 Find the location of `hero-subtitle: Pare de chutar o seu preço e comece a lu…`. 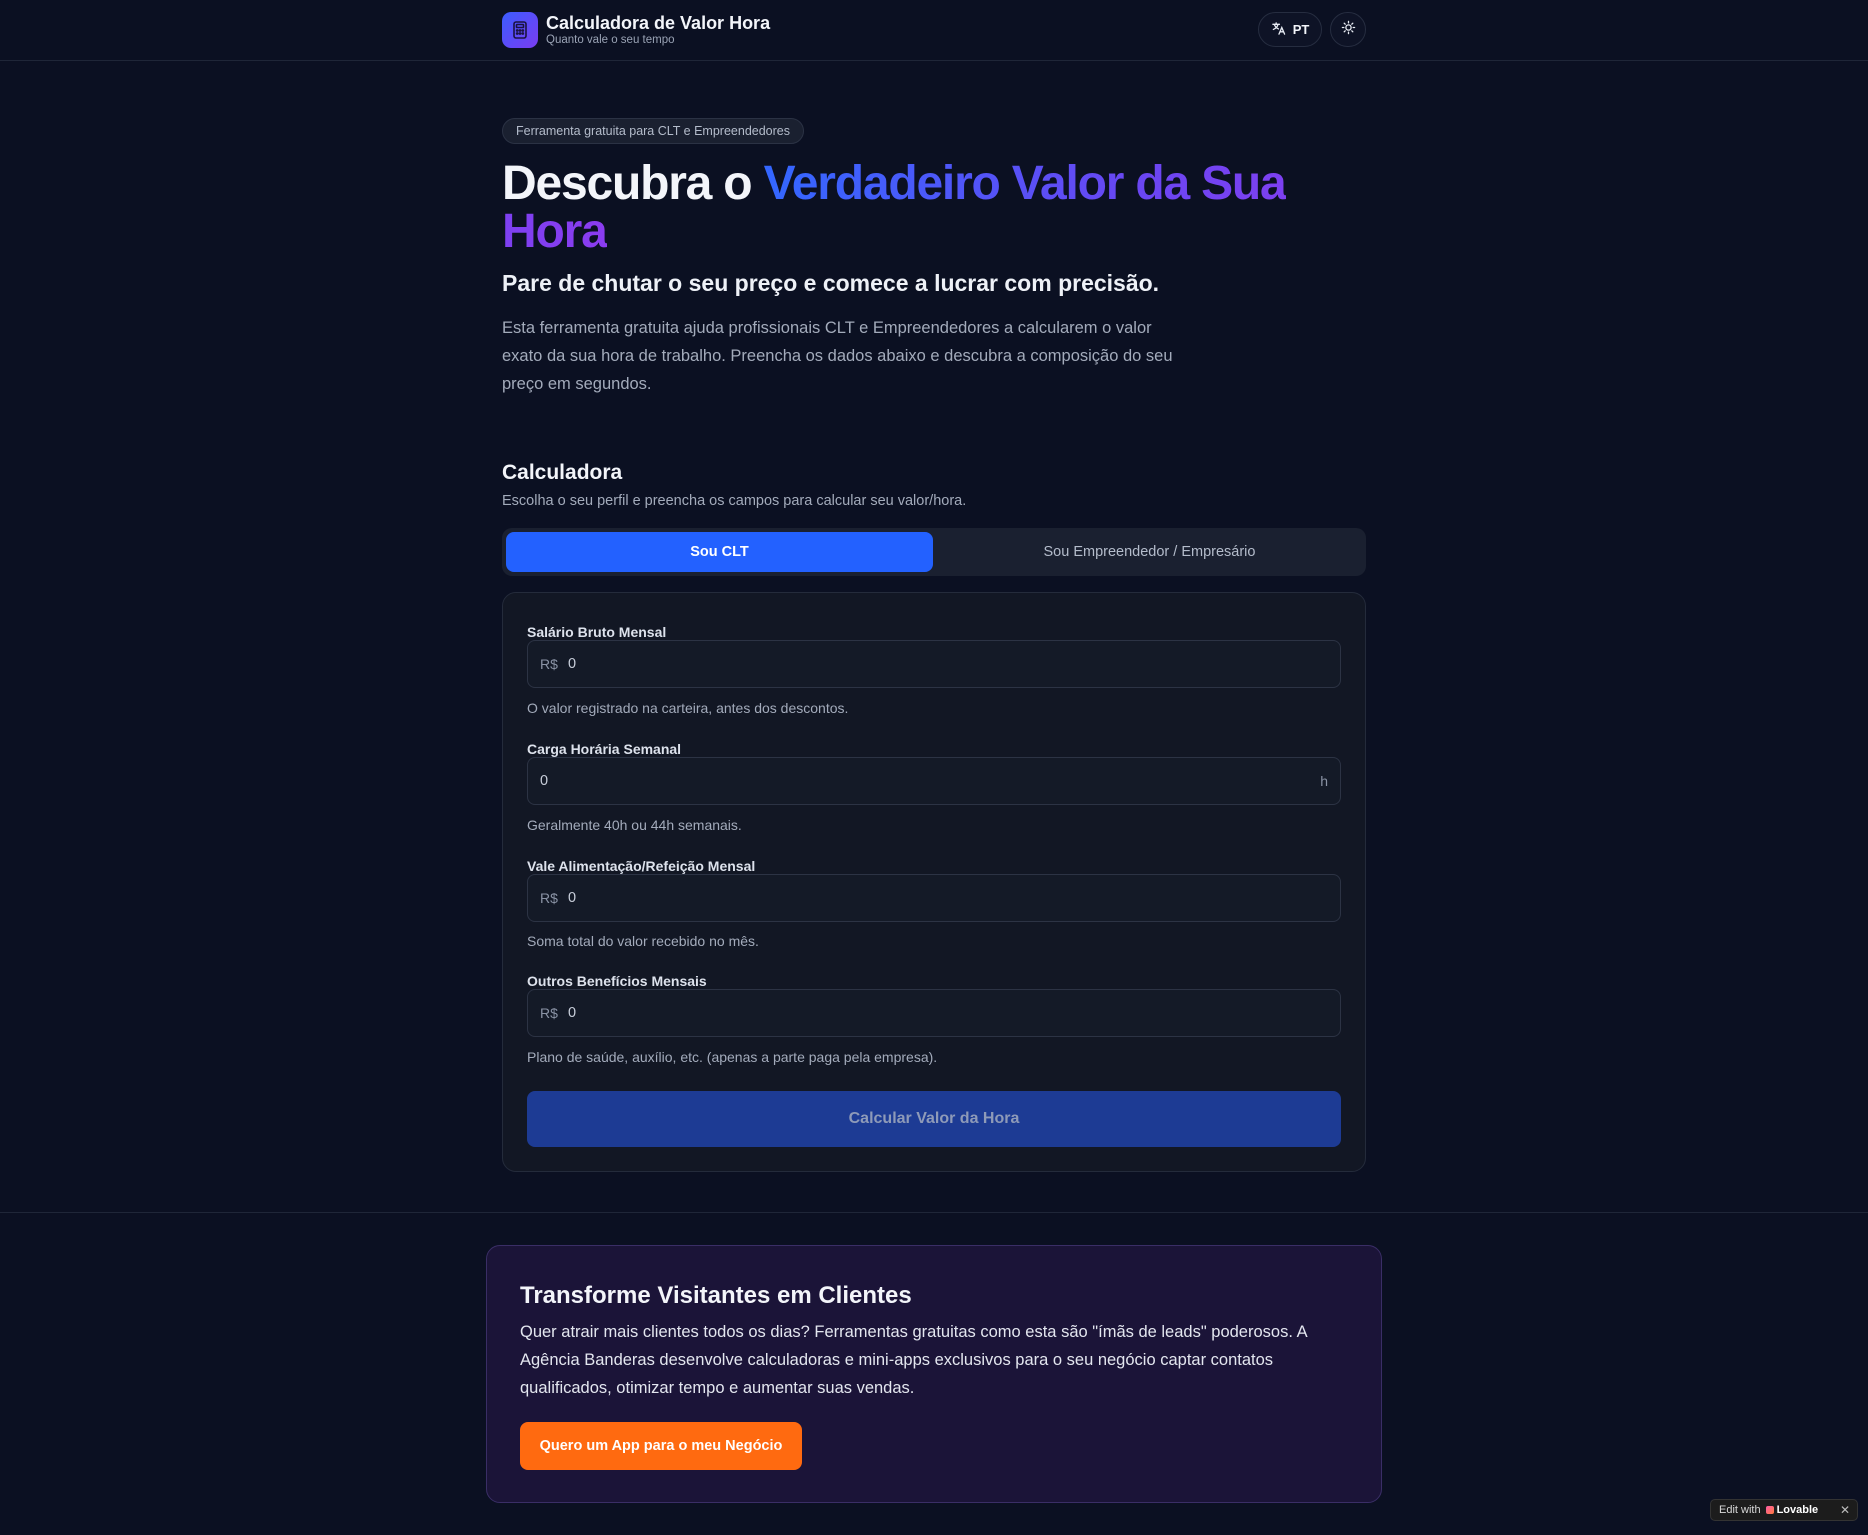

hero-subtitle: Pare de chutar o seu preço e comece a lu… is located at coordinates (831, 283).